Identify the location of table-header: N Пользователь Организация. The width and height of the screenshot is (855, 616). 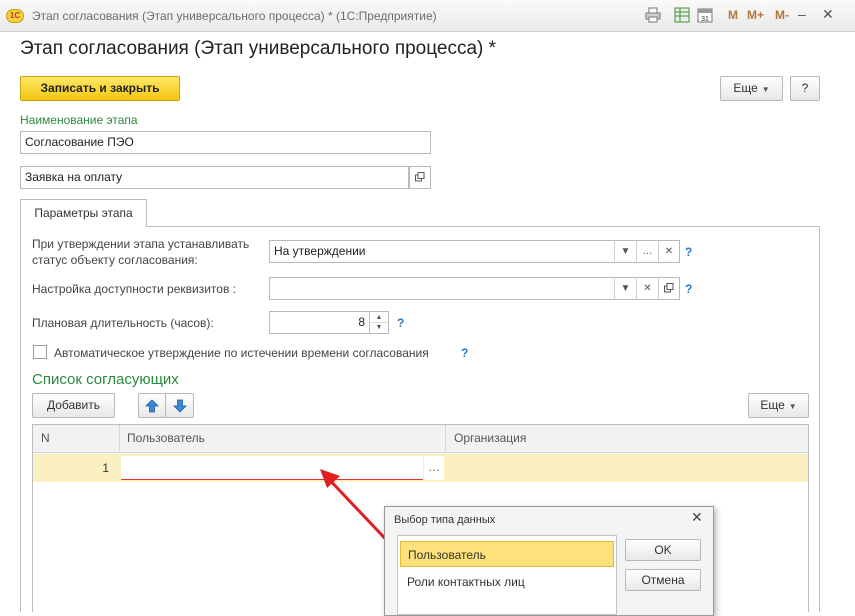
(420, 439).